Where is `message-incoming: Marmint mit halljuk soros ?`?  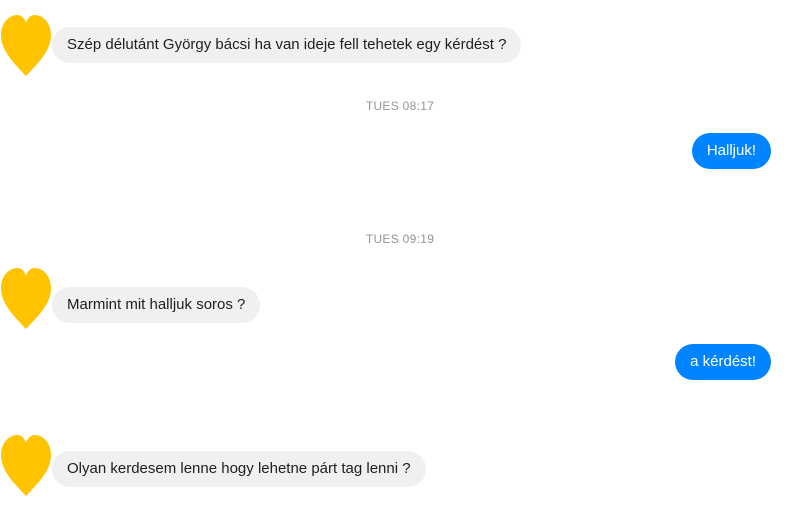
message-incoming: Marmint mit halljuk soros ? is located at coordinates (156, 305).